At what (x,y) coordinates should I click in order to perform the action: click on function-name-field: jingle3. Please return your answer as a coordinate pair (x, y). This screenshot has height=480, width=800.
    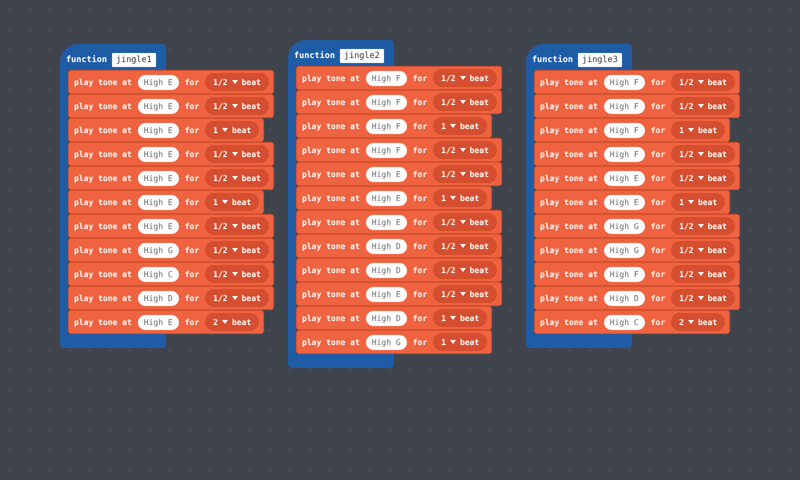
    Looking at the image, I should click on (600, 60).